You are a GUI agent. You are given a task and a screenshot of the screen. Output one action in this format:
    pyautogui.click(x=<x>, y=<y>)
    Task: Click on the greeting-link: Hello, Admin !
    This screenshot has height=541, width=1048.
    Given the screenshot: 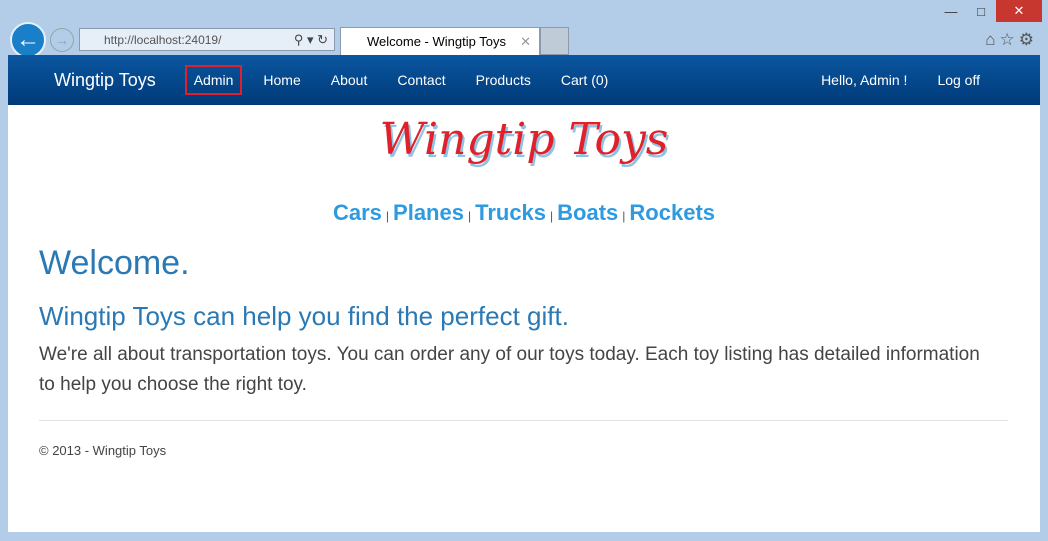 What is the action you would take?
    pyautogui.click(x=864, y=80)
    